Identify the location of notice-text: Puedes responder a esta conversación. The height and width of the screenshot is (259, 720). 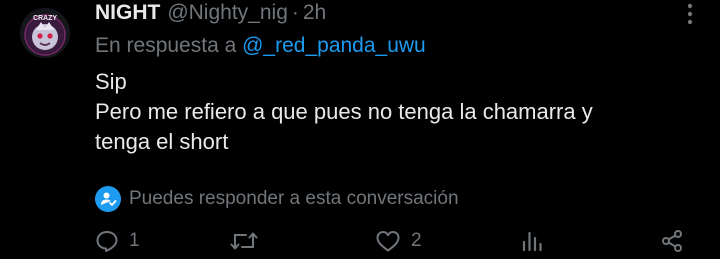
(294, 198).